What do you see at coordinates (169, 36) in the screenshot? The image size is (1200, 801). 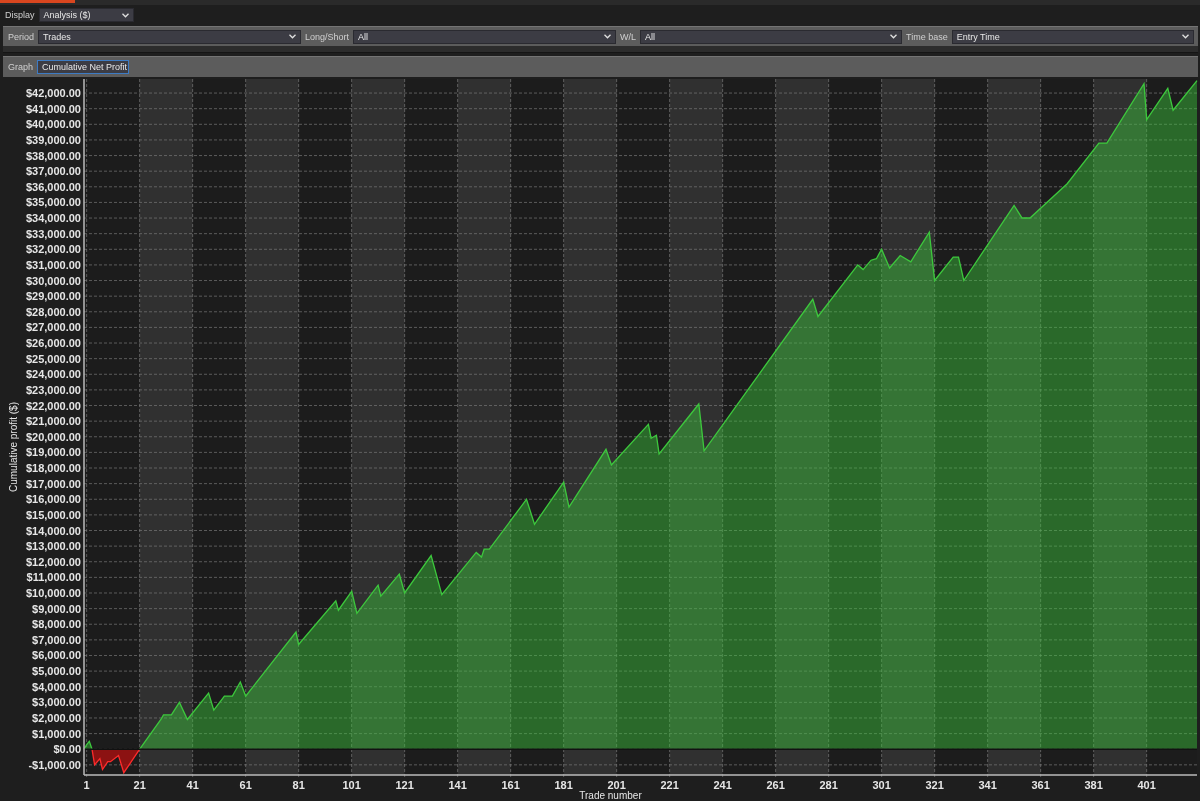 I see `filter-dropdown: Trades` at bounding box center [169, 36].